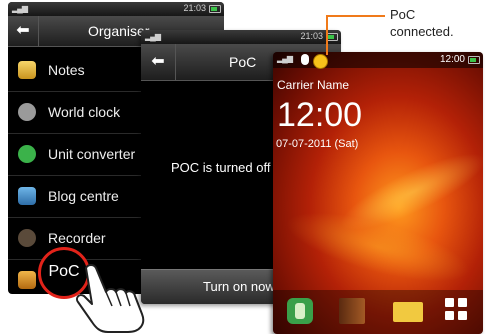  Describe the element at coordinates (27, 154) in the screenshot. I see `unit-converter-icon` at that location.